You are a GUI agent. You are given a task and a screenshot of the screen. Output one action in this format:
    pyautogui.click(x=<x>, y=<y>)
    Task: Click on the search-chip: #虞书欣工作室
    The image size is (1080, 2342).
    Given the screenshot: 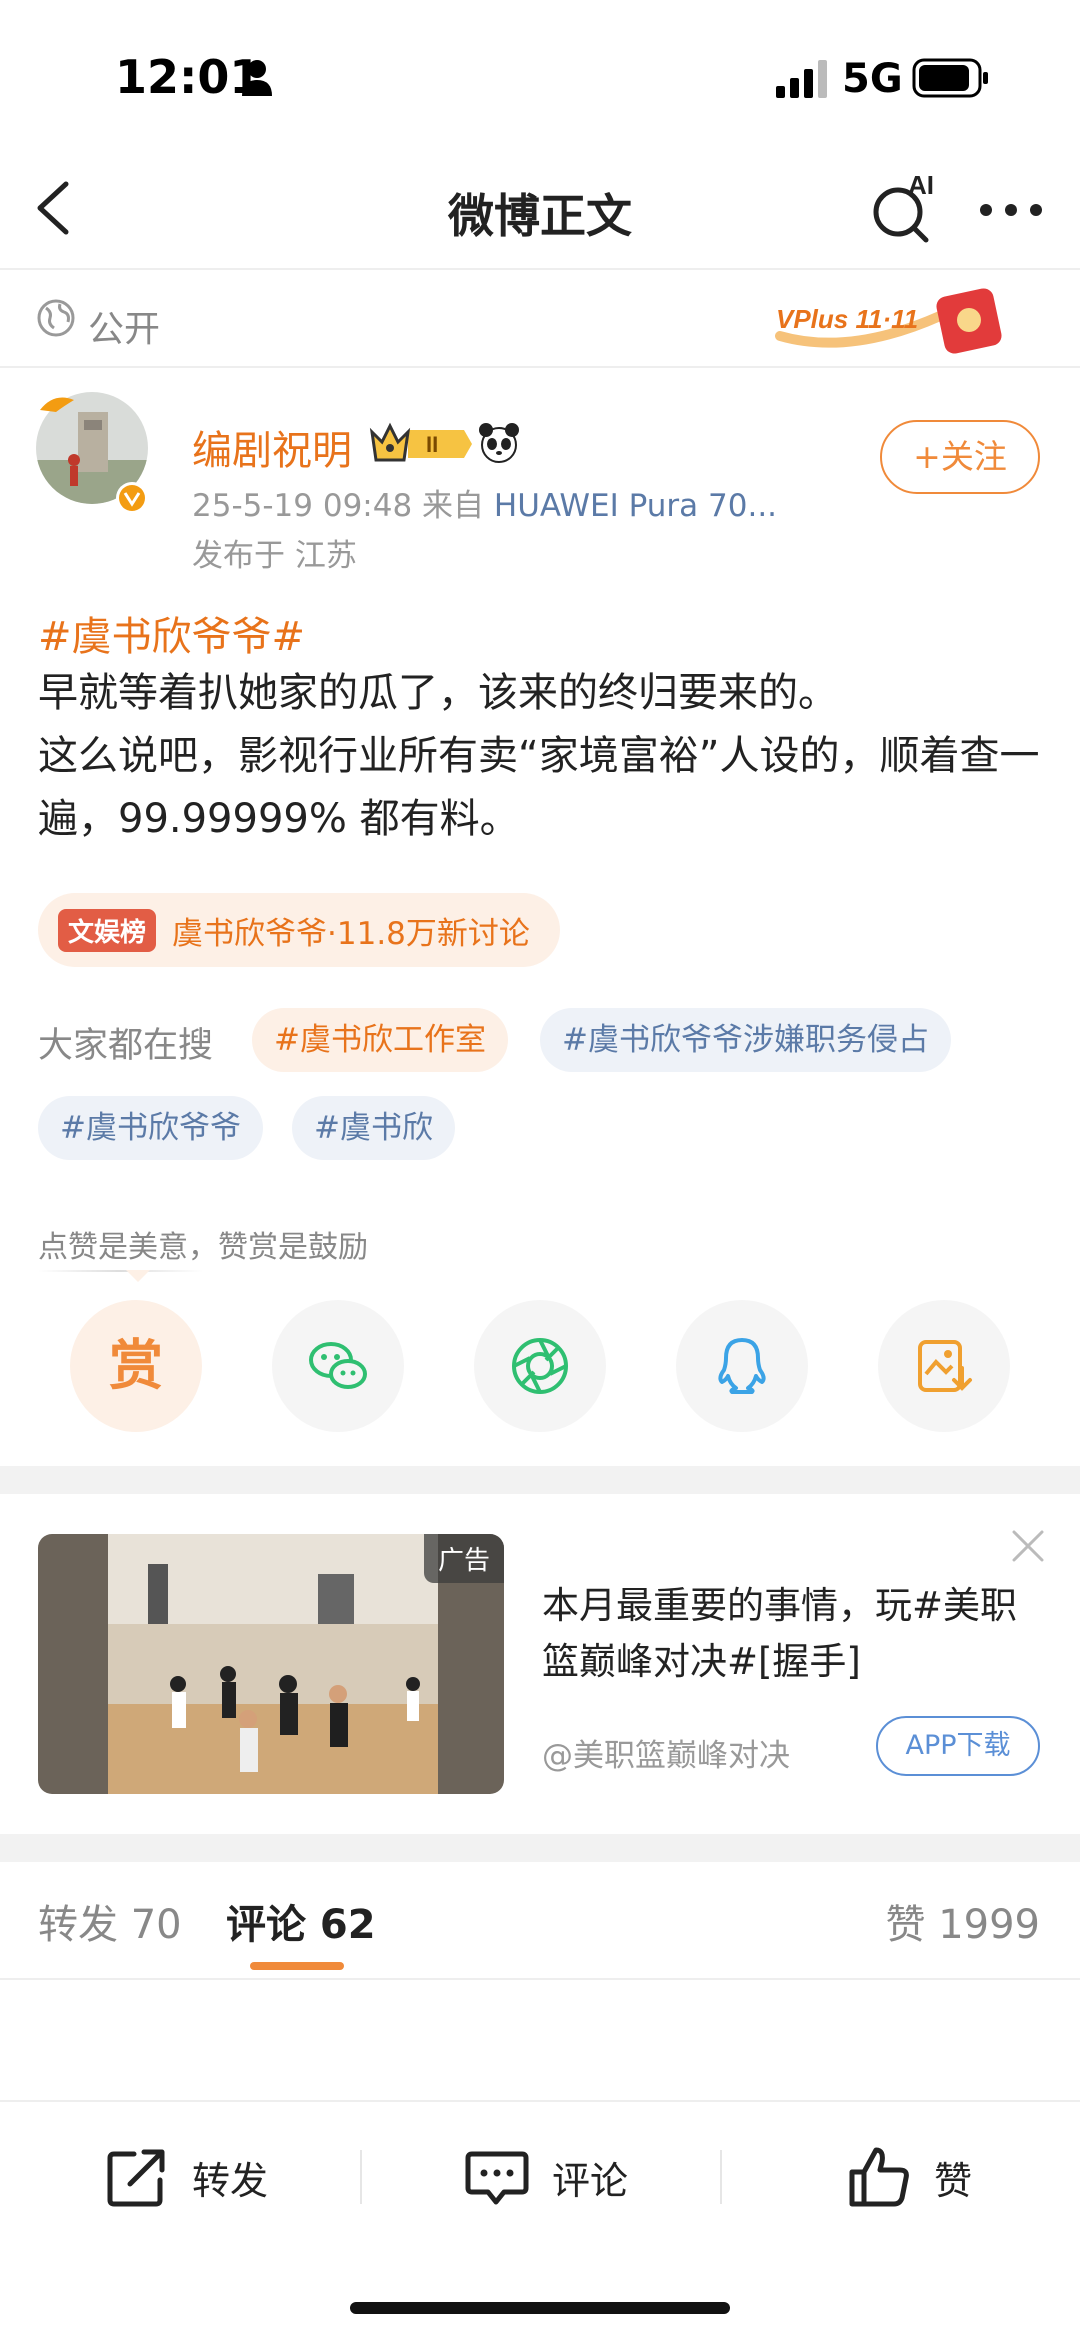 What is the action you would take?
    pyautogui.click(x=380, y=1040)
    